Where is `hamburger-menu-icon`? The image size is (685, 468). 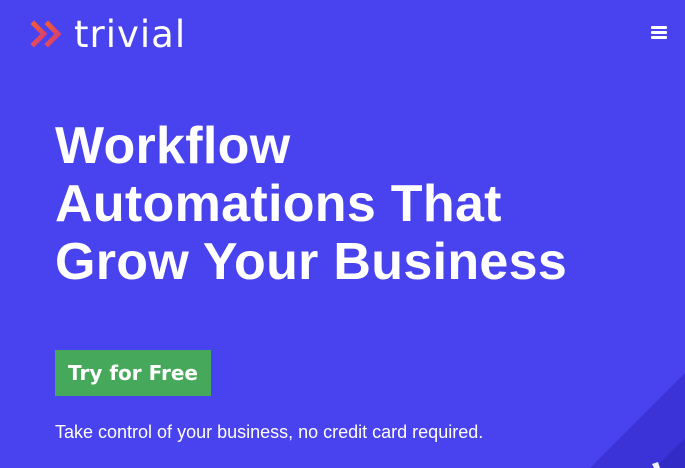
hamburger-menu-icon is located at coordinates (659, 32).